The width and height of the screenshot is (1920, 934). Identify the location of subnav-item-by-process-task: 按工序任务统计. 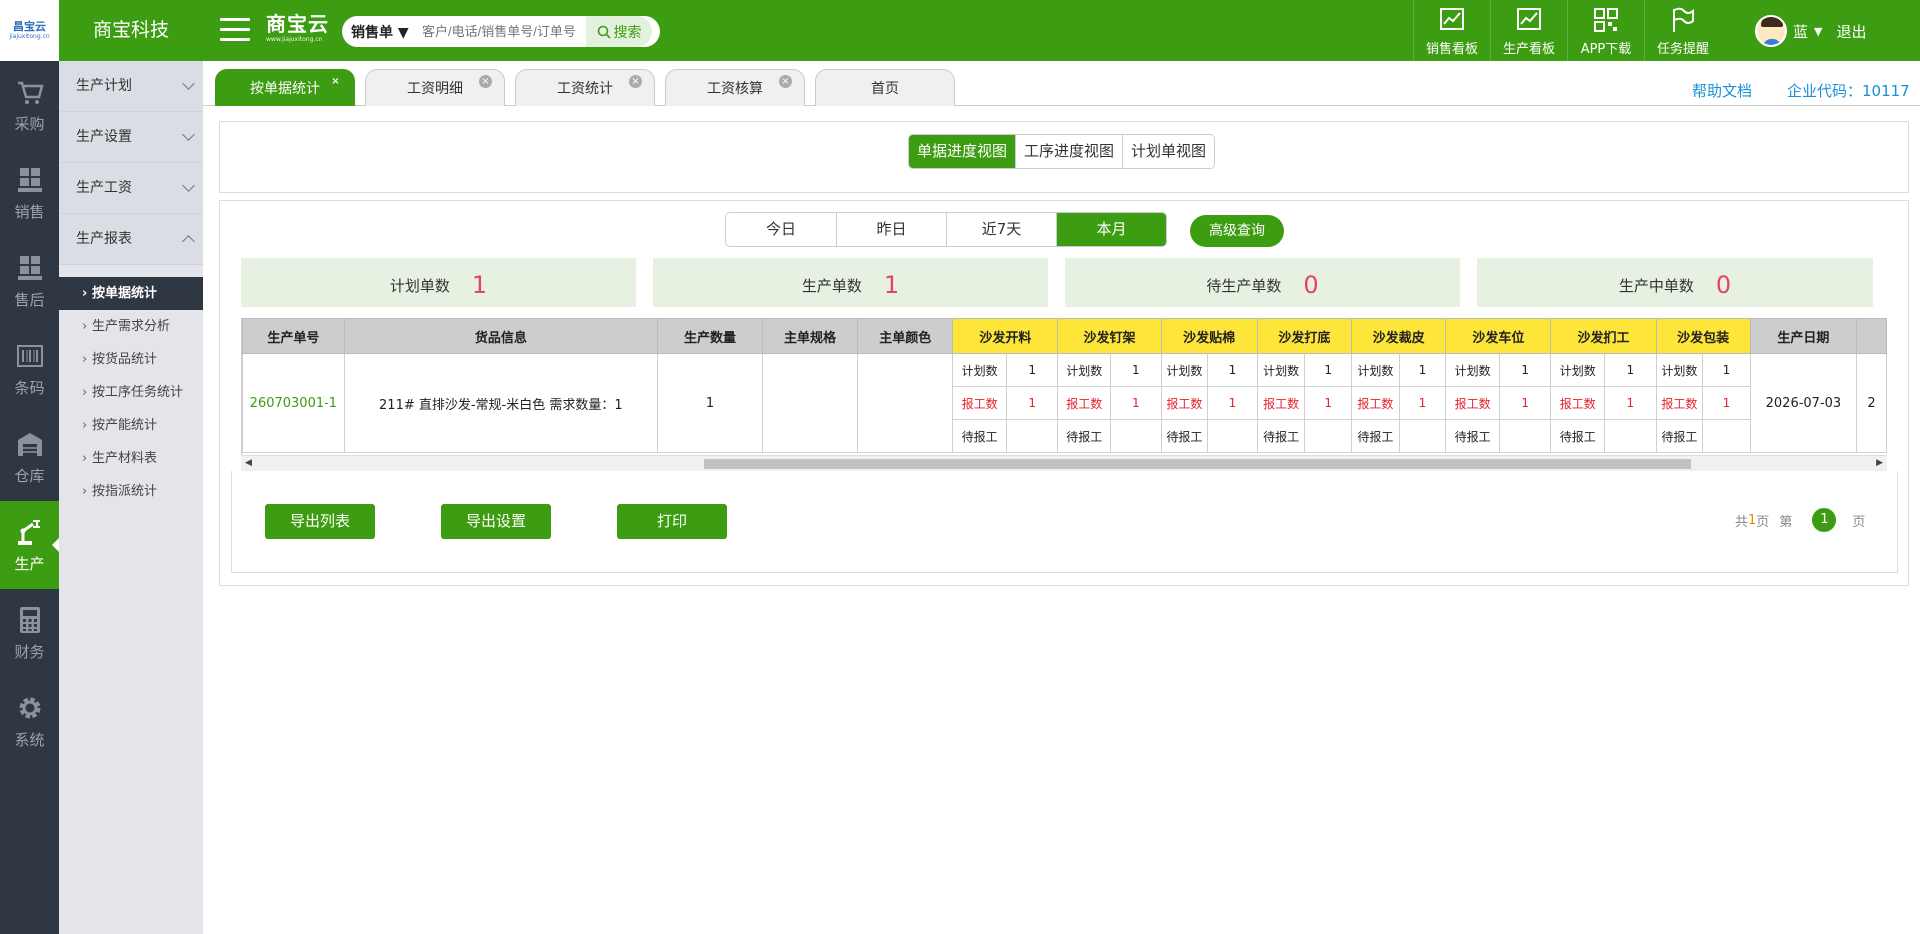
(131, 392).